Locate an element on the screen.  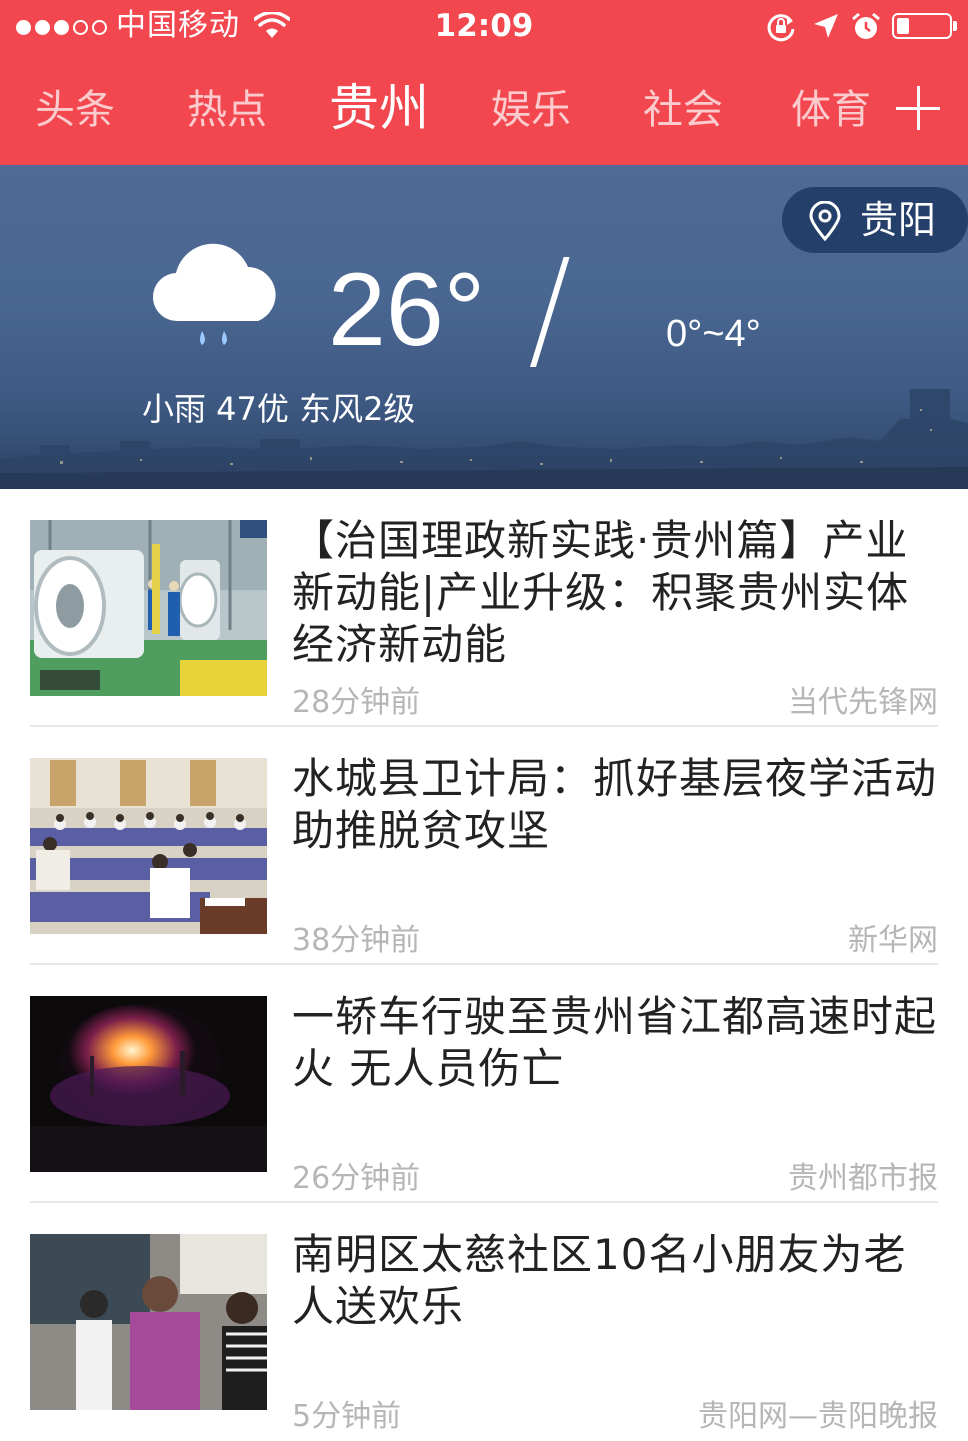
news-time: 38分钟前 is located at coordinates (356, 940).